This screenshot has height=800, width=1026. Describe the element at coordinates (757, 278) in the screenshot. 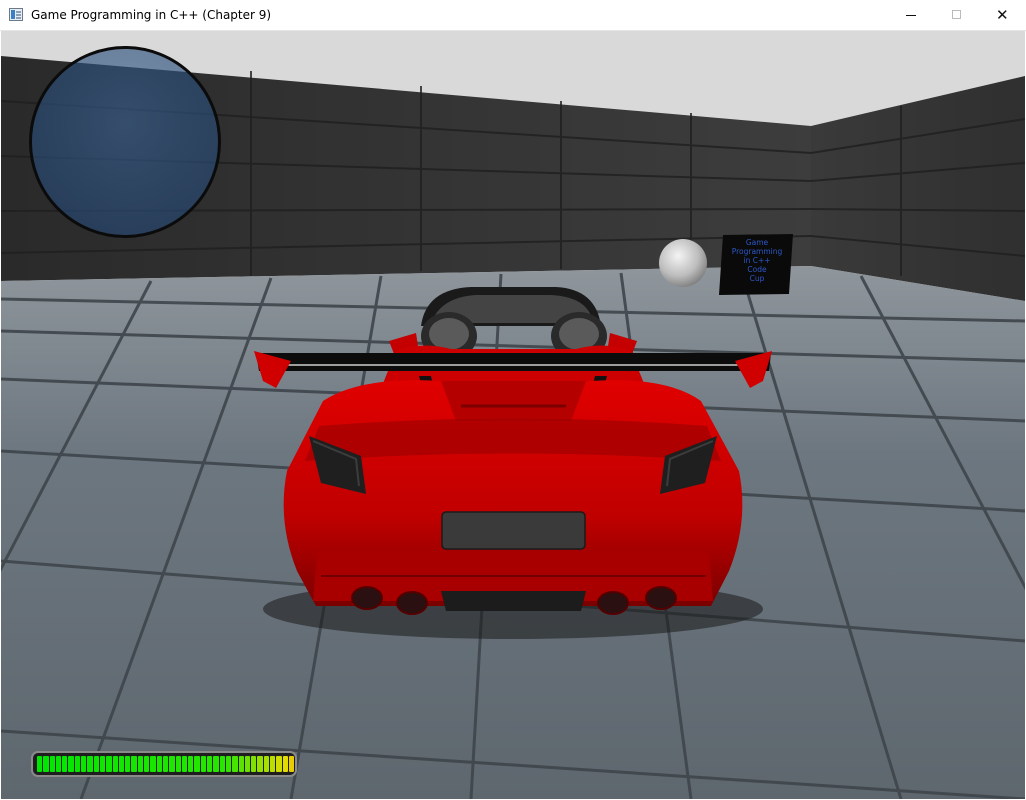

I see `sign-line: Cup` at that location.